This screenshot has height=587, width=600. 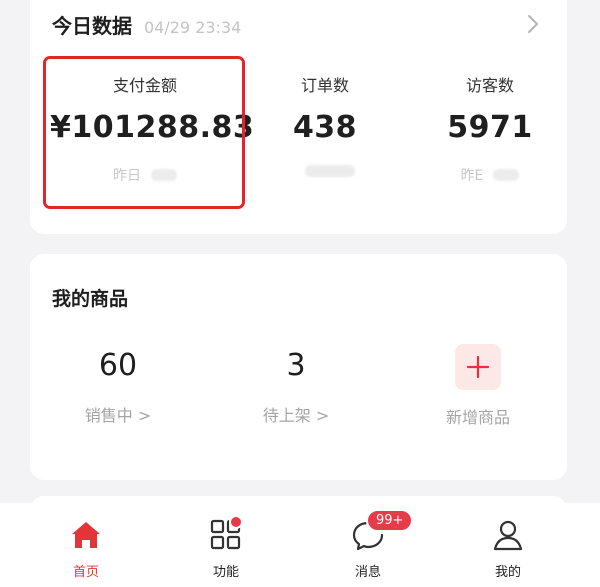 I want to click on tab-label: 我的, so click(x=507, y=572).